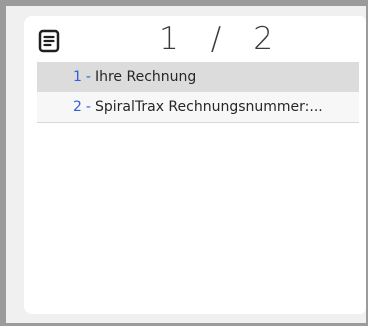 The height and width of the screenshot is (326, 368). What do you see at coordinates (198, 77) in the screenshot?
I see `document-list-item-1: 1 - Ihre Rechnung` at bounding box center [198, 77].